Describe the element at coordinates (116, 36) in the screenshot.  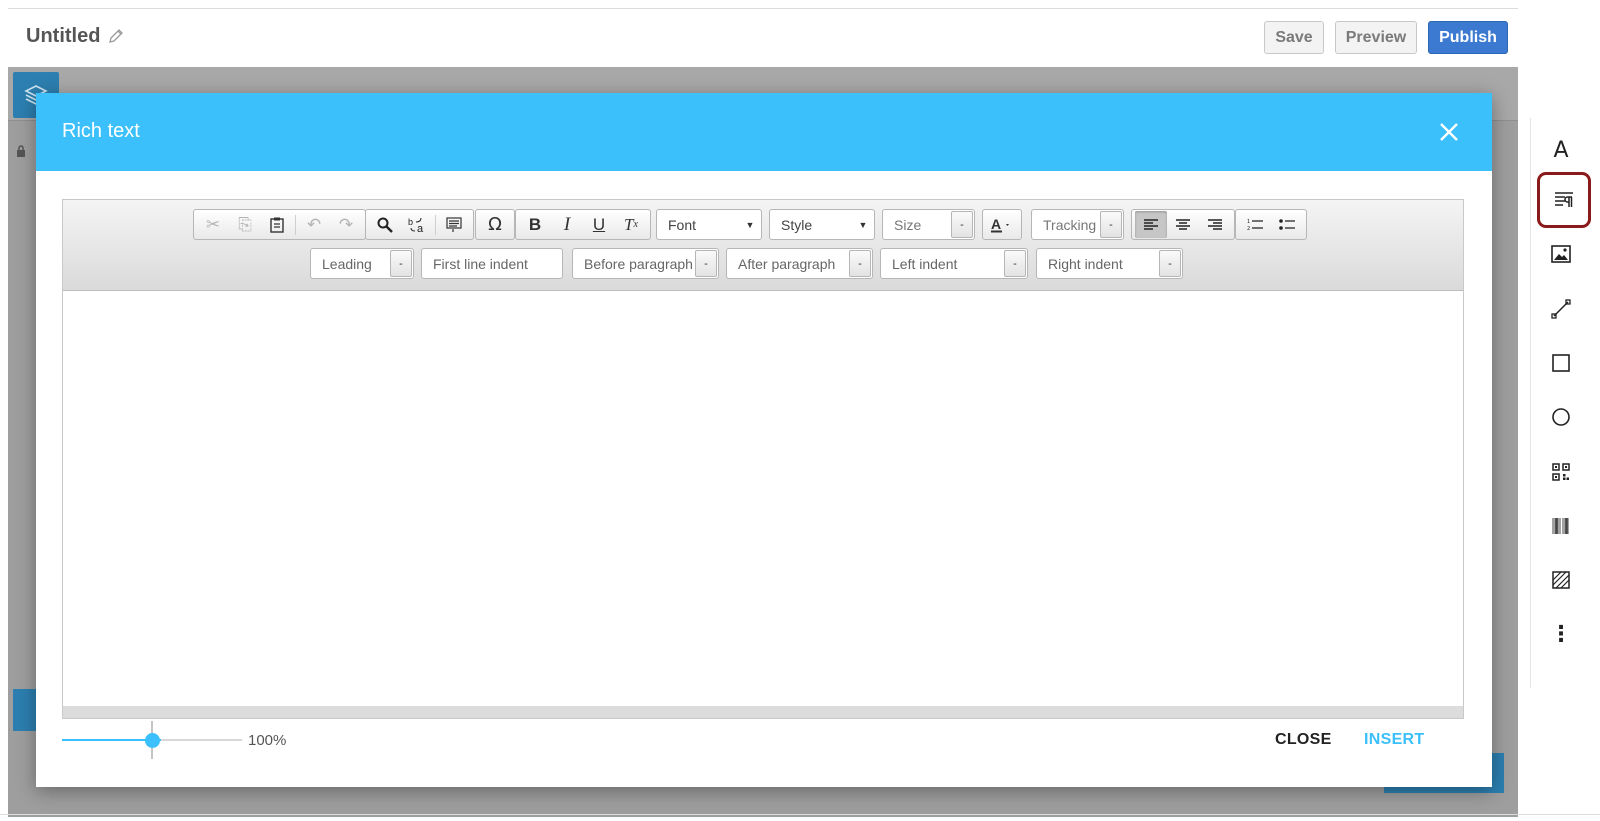
I see `pencil-icon` at that location.